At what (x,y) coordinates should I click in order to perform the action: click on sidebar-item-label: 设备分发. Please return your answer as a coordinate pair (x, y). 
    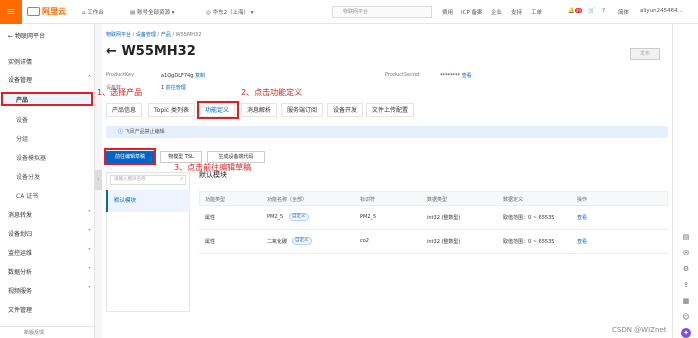
    Looking at the image, I should click on (28, 177).